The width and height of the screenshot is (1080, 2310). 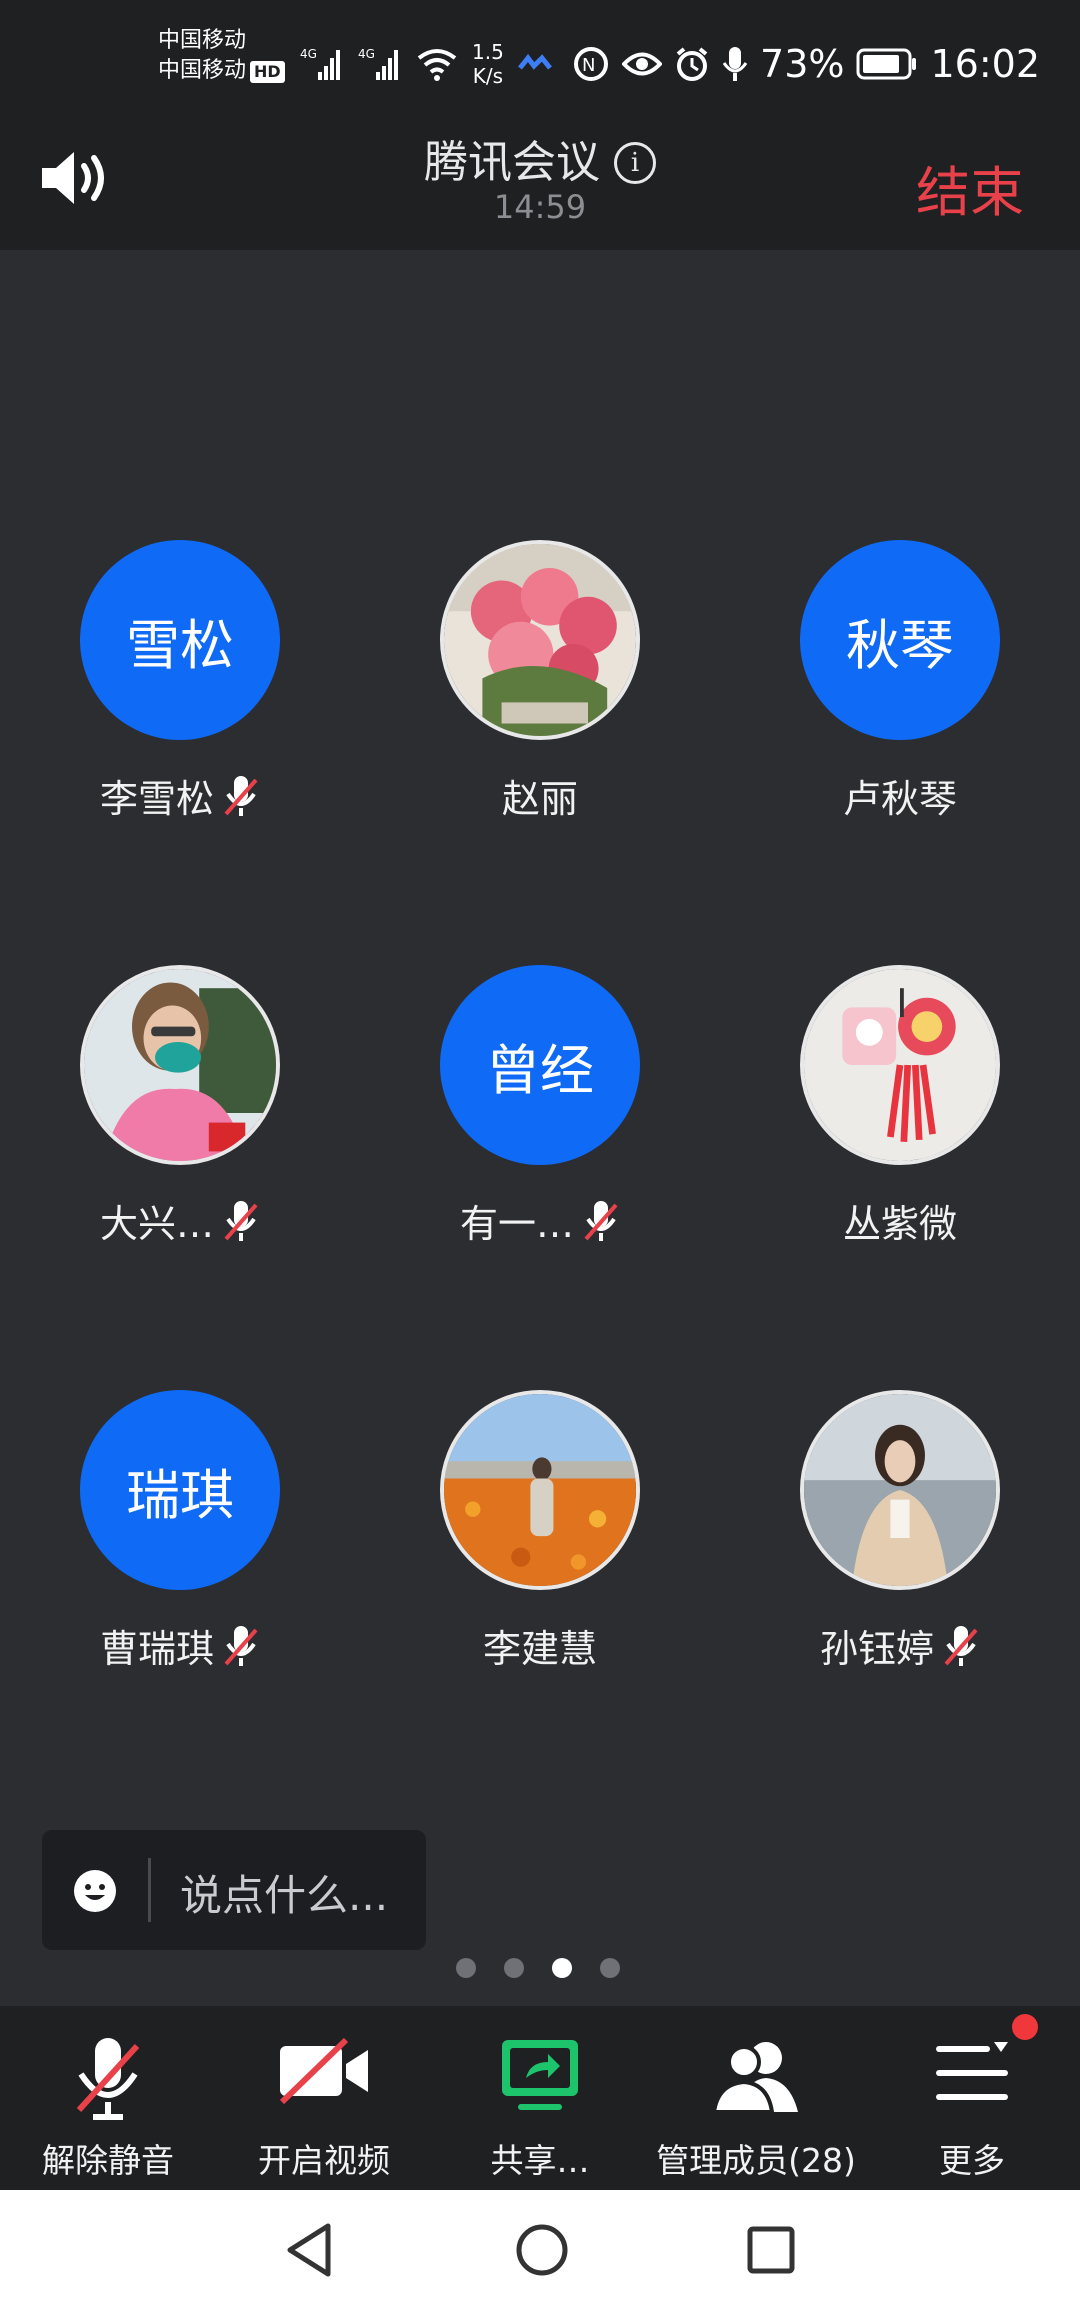 I want to click on participant-tile: 瑞琪 曹瑞琪, so click(x=180, y=1531).